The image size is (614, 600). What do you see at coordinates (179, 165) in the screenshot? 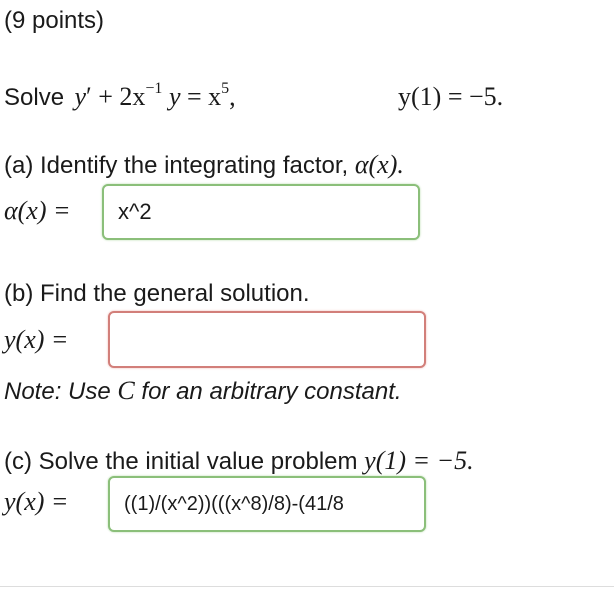
I see `part-a-text: (a) Identify the integrating factor,` at bounding box center [179, 165].